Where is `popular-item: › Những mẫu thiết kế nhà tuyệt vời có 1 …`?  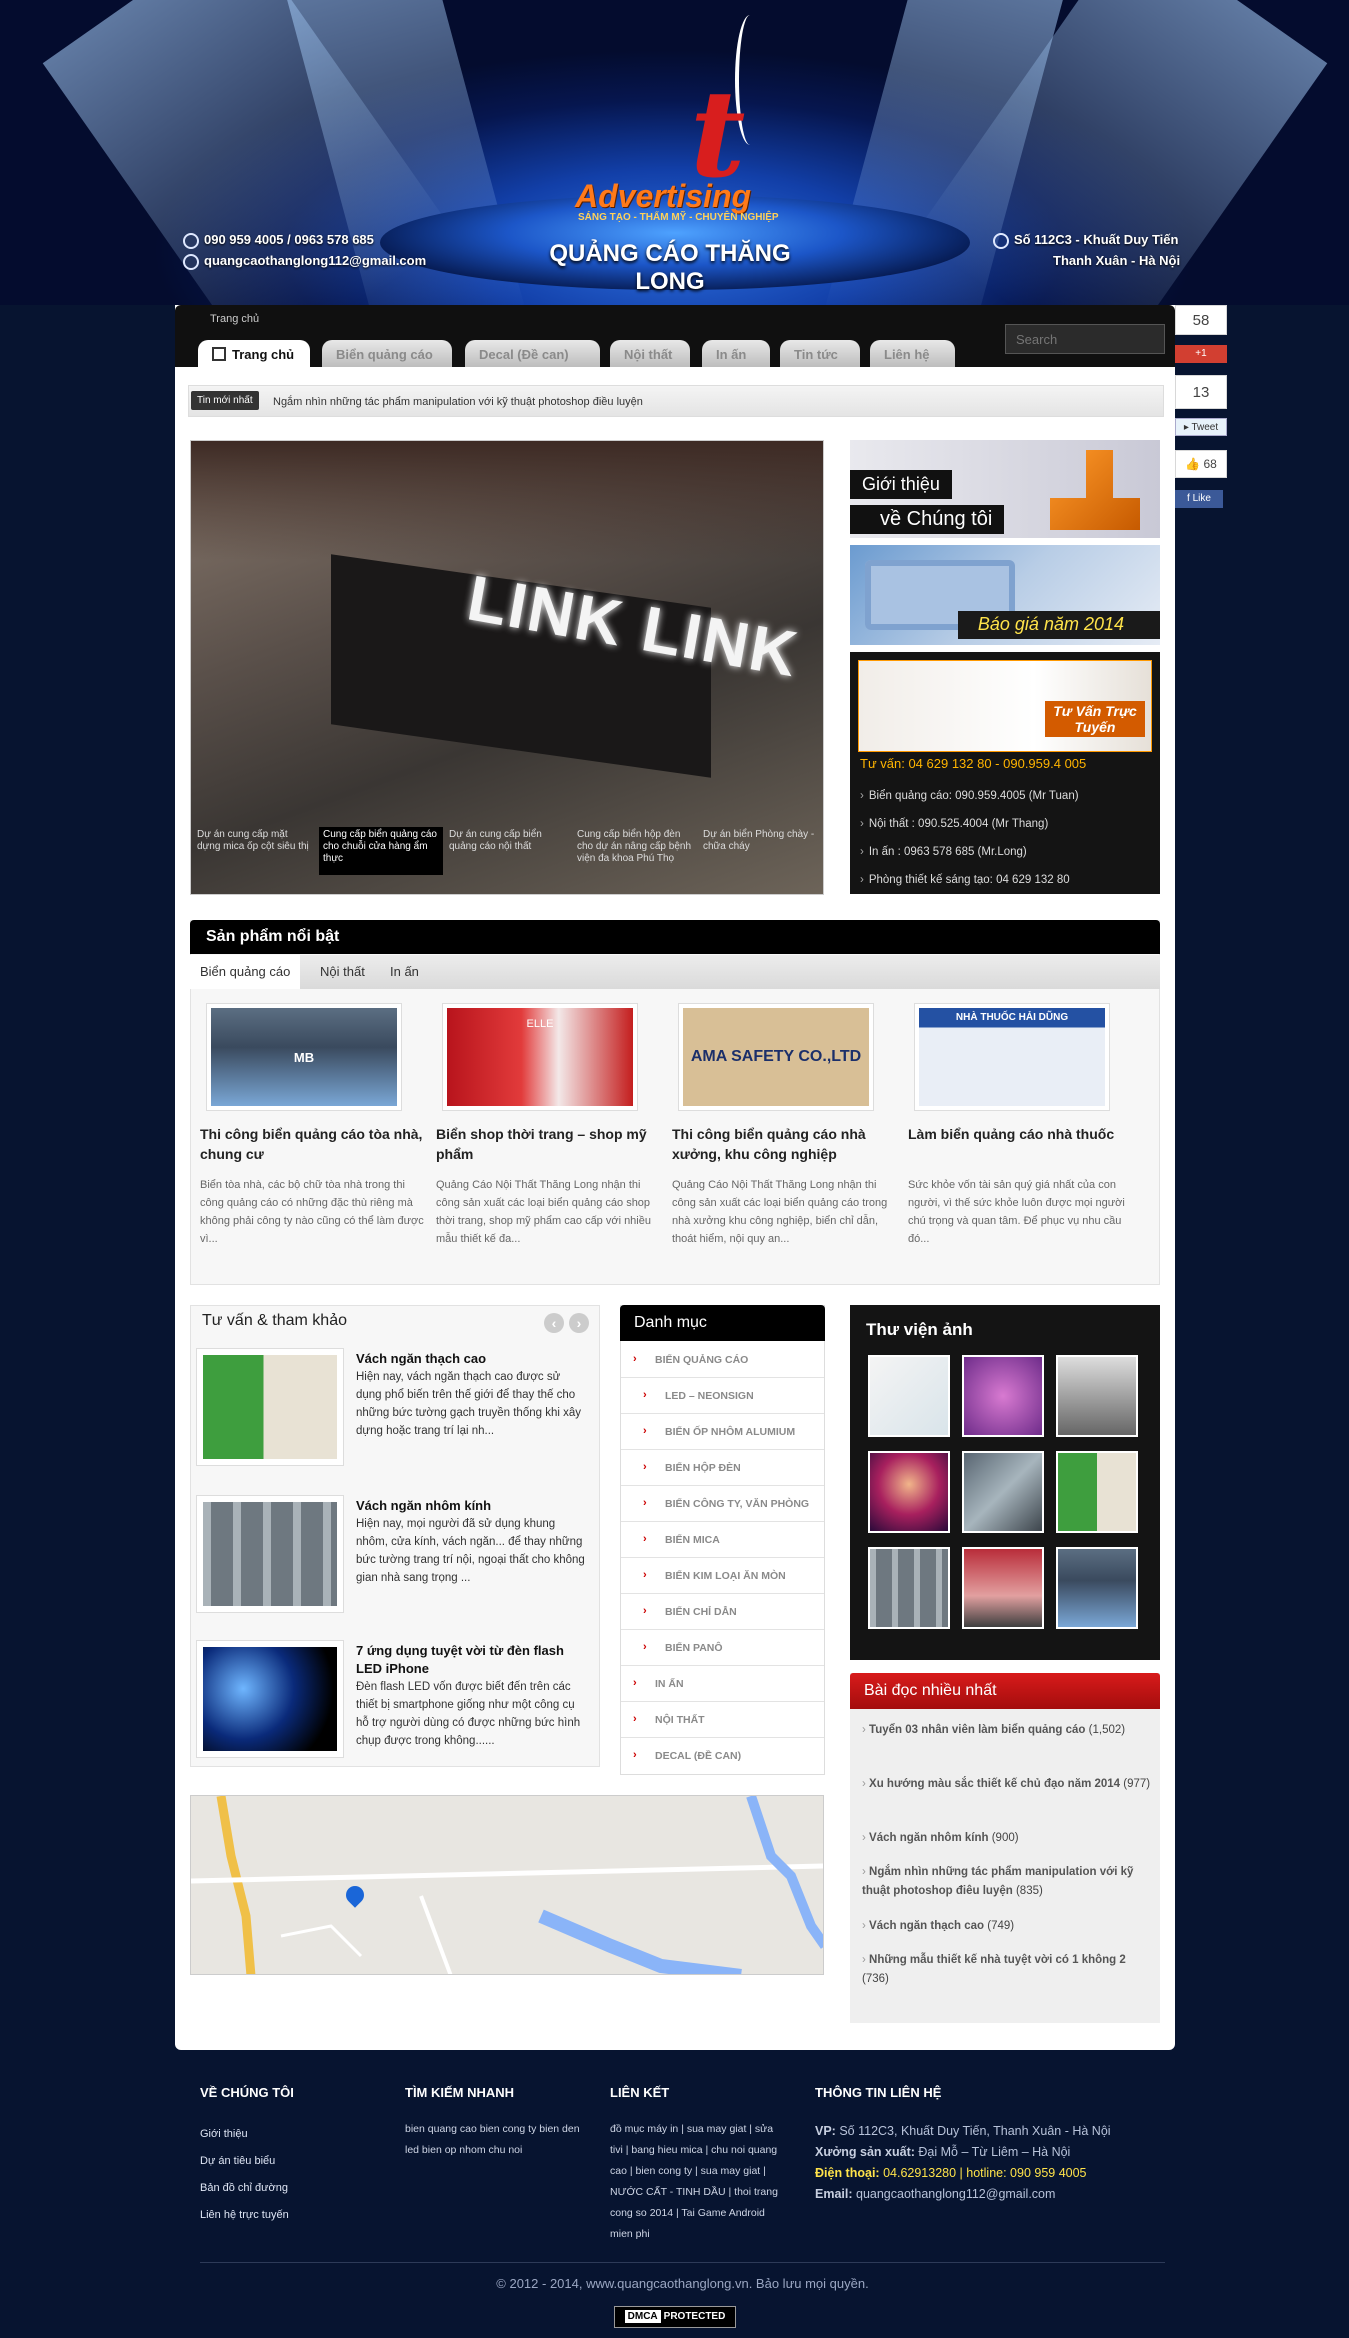
popular-item: › Những mẫu thiết kế nhà tuyệt vời có 1 … is located at coordinates (1007, 1970).